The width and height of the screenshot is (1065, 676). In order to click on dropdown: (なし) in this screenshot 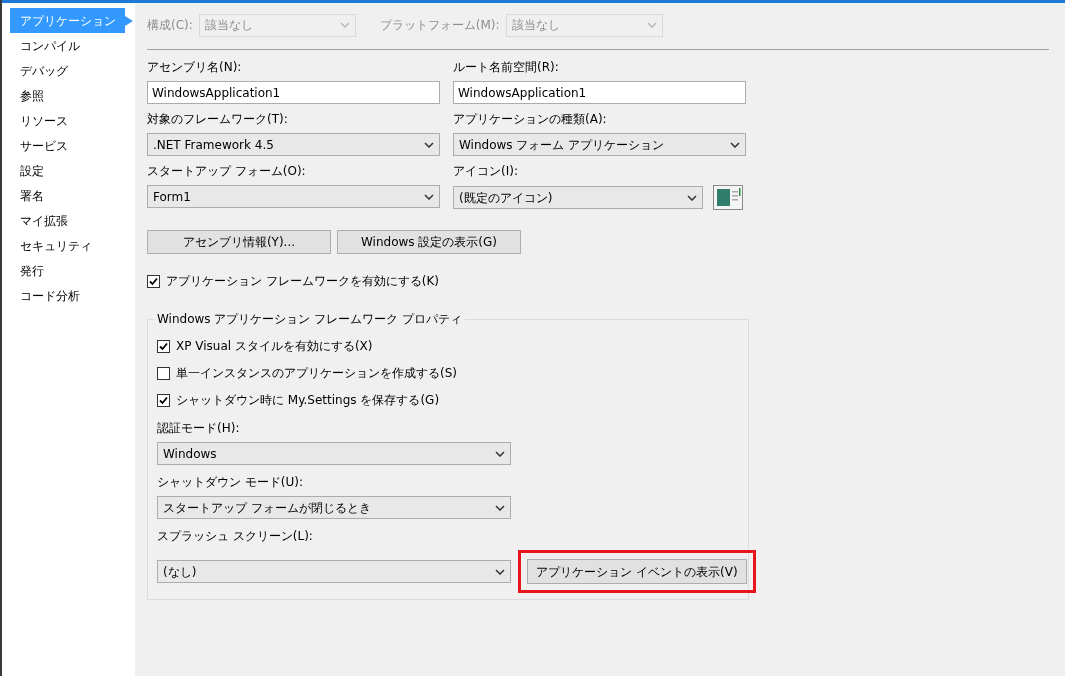, I will do `click(334, 571)`.